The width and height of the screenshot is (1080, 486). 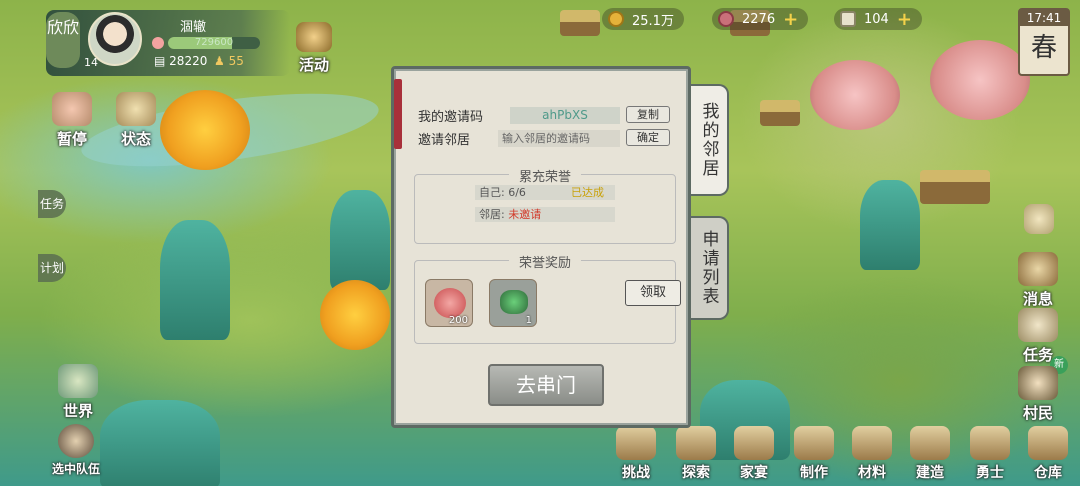 I want to click on reward-item-2: 1, so click(x=513, y=303).